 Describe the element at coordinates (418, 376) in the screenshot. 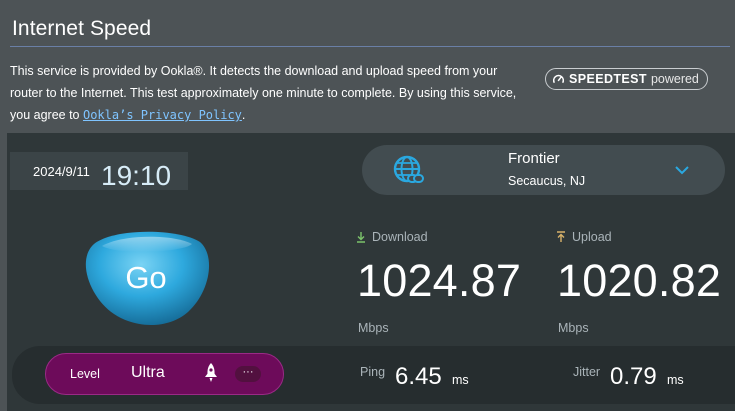

I see `ping-value: 6.45` at that location.